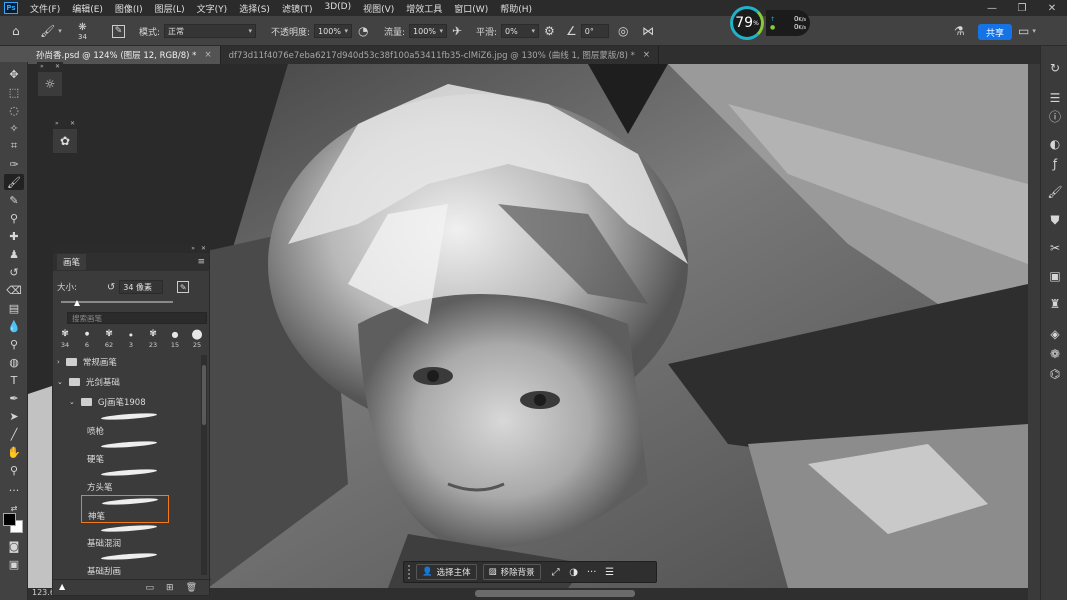 This screenshot has height=600, width=1067. I want to click on layers-icon: ◈, so click(1055, 334).